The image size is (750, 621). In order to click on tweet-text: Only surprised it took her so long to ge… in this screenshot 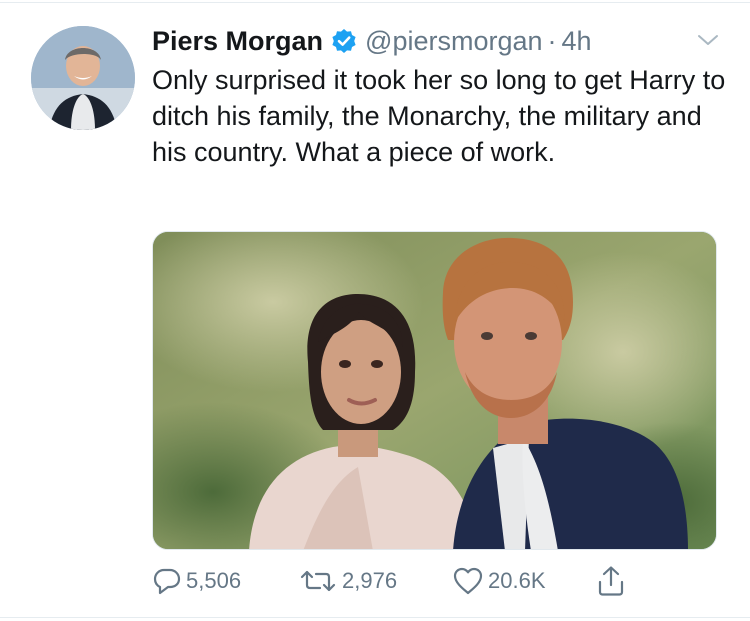, I will do `click(439, 116)`.